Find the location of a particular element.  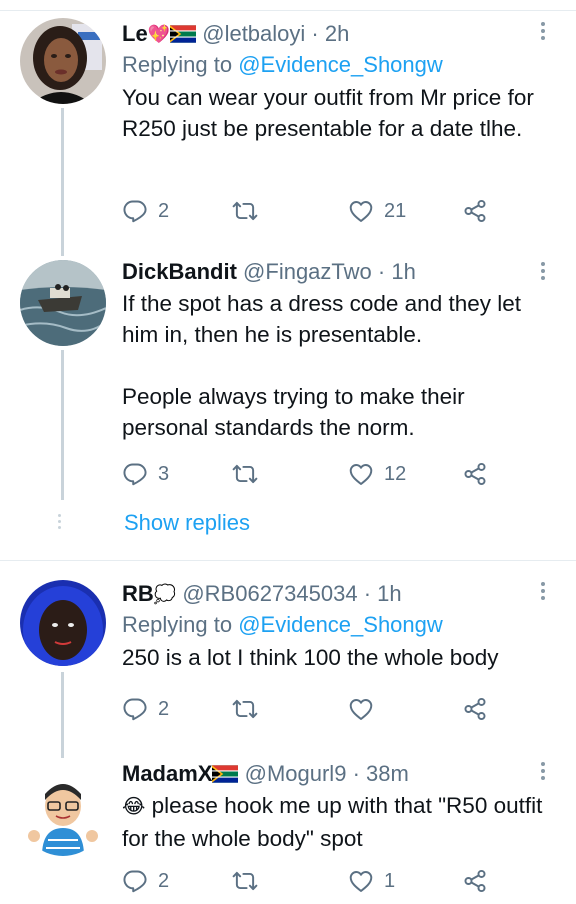

tweet-actions: 2 21 is located at coordinates (342, 211).